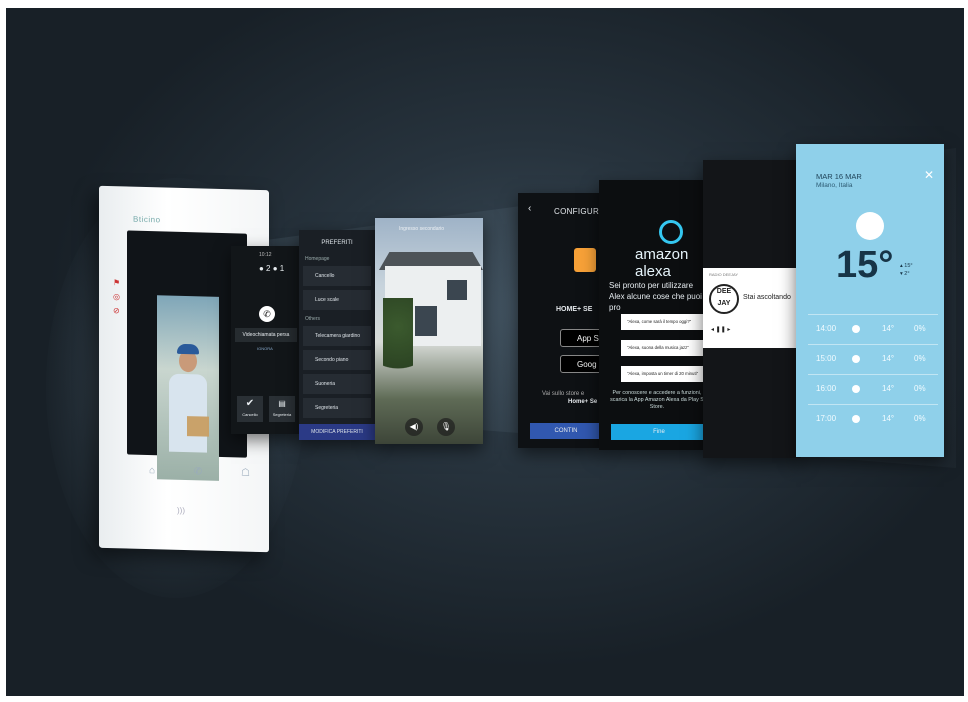  I want to click on voicemail-icon: ▤, so click(282, 403).